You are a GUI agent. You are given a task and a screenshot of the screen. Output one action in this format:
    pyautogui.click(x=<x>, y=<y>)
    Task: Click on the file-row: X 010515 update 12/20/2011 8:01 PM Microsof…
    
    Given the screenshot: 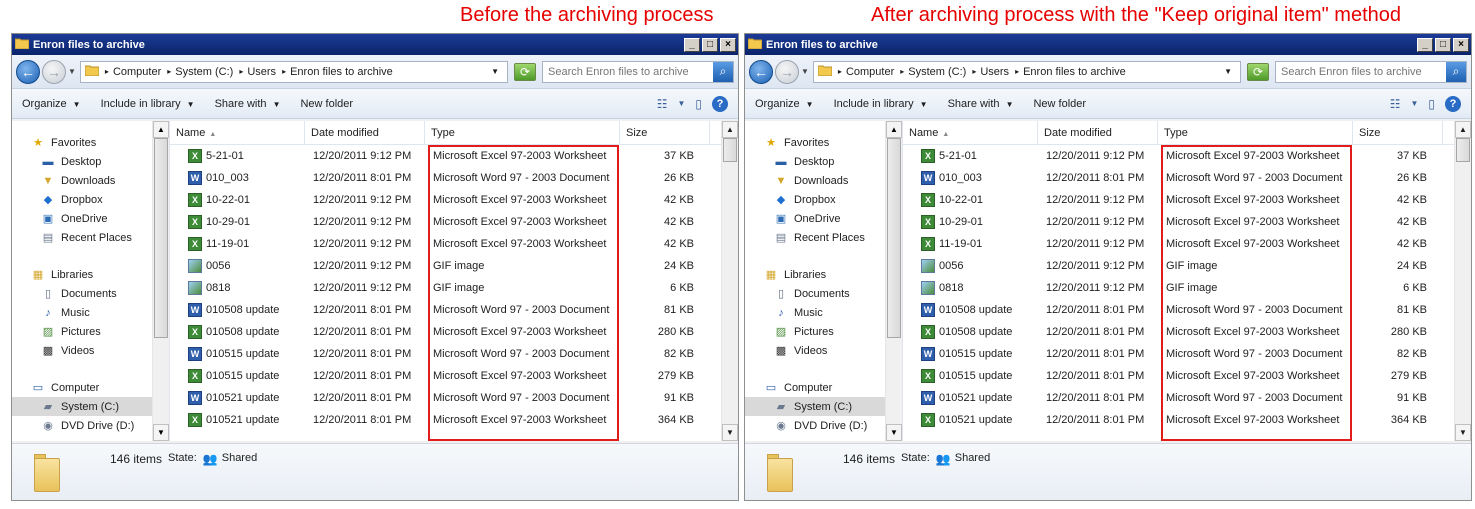 What is the action you would take?
    pyautogui.click(x=1187, y=376)
    